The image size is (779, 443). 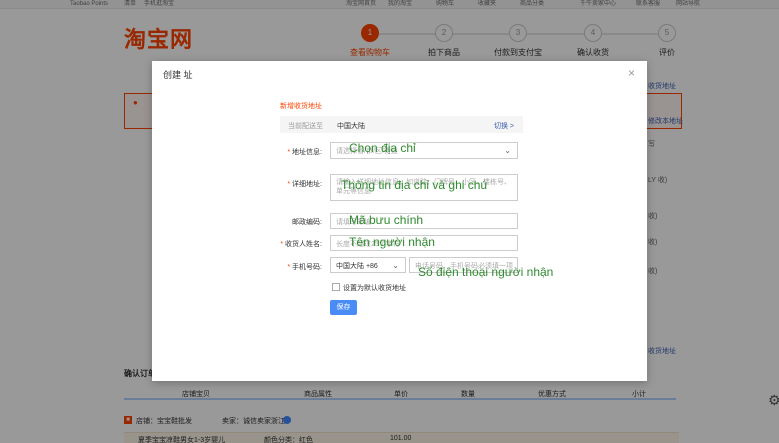 I want to click on phone-label-text: 手机号码:, so click(x=307, y=267).